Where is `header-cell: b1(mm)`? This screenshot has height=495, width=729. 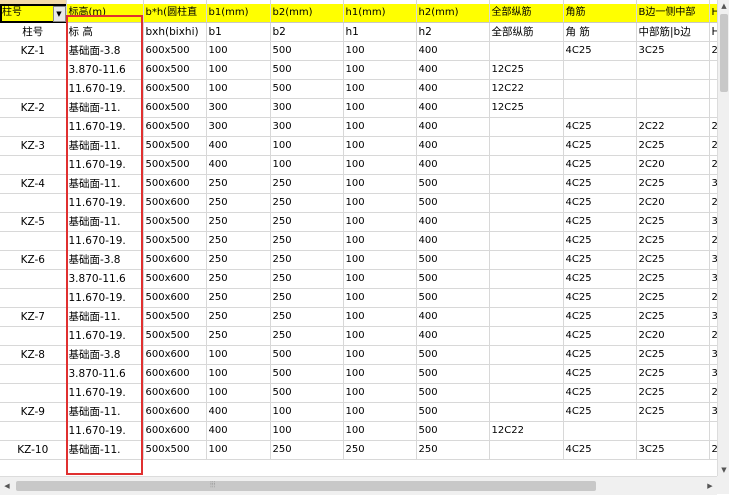
header-cell: b1(mm) is located at coordinates (238, 13).